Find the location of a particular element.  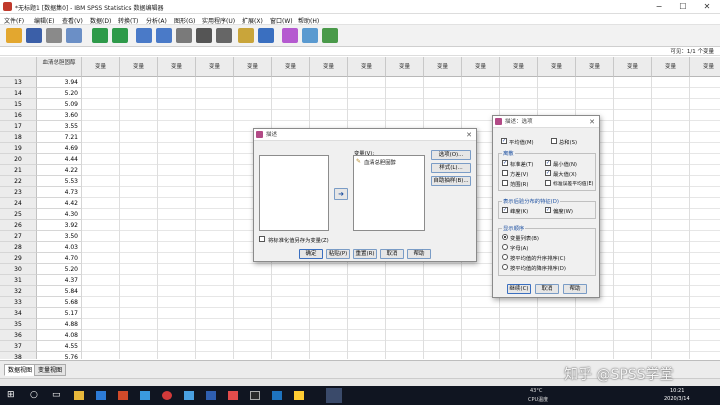

app-icon-a is located at coordinates (123, 395).